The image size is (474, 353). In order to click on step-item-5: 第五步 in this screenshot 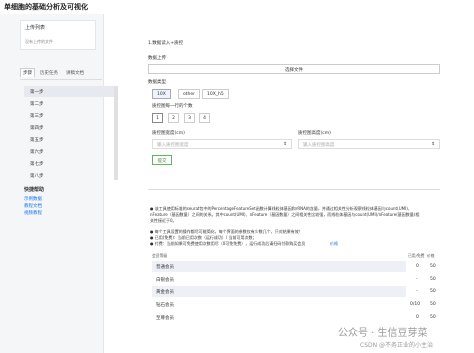, I will do `click(69, 139)`.